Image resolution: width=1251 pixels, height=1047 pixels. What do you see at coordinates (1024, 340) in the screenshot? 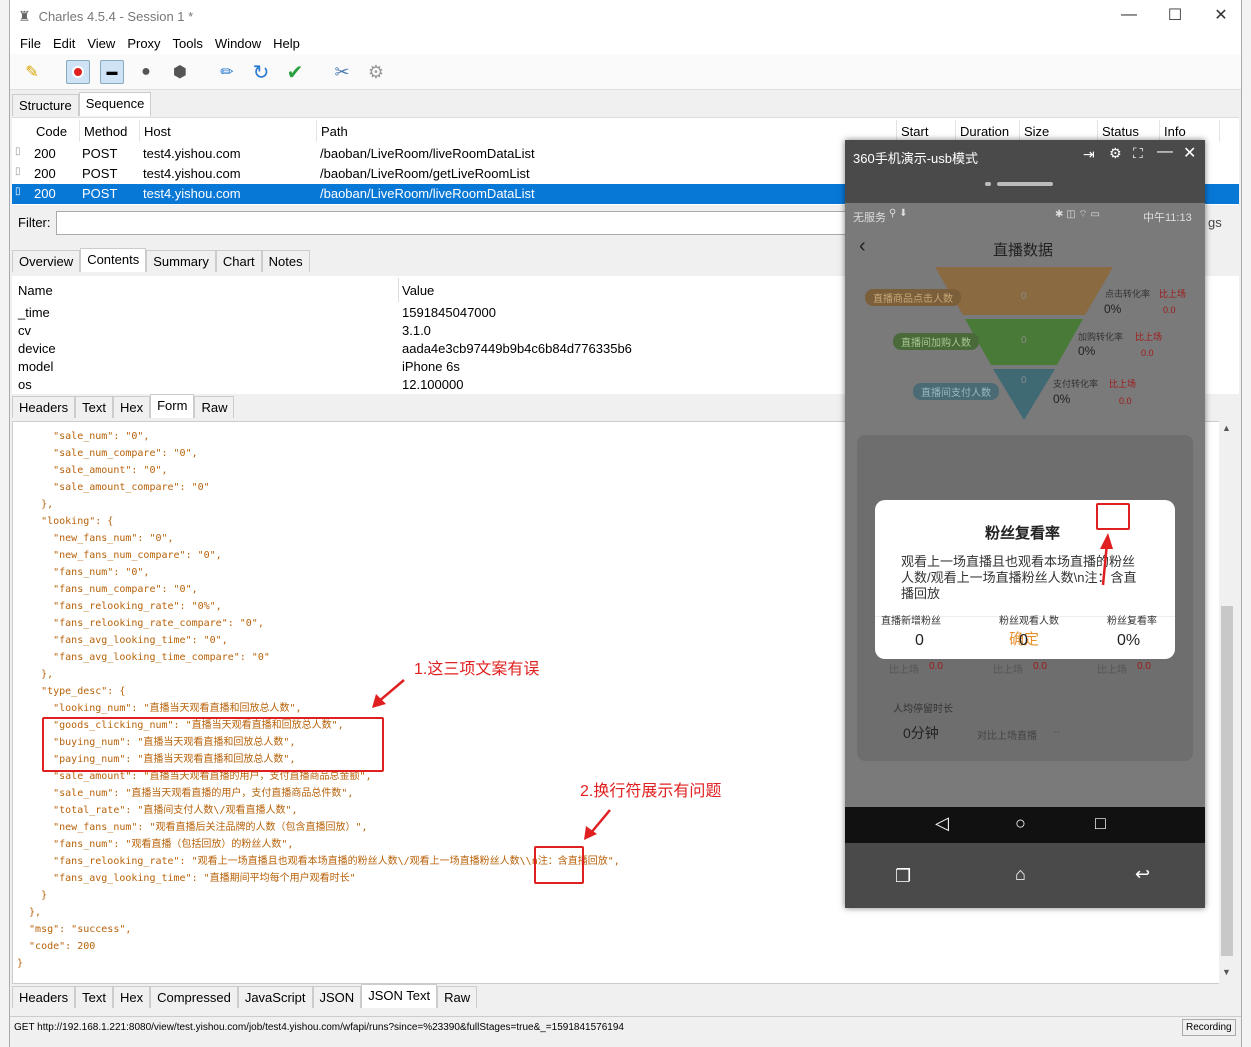
I see `funnel-value: 0` at bounding box center [1024, 340].